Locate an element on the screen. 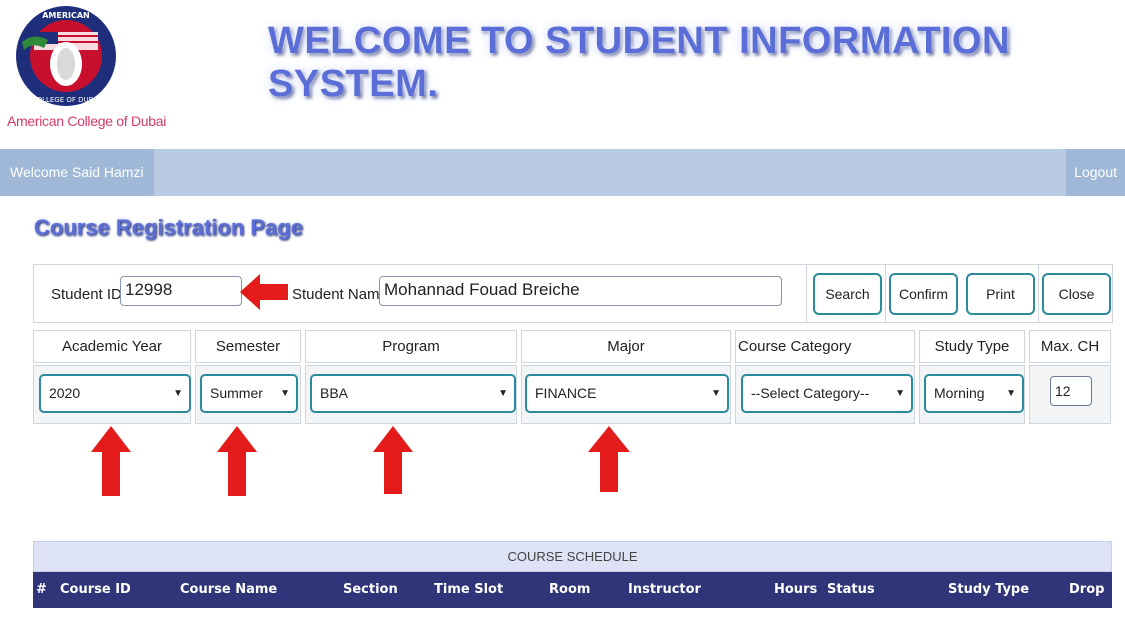 The width and height of the screenshot is (1125, 619). welcome-user-link: Welcome Said Hamzi is located at coordinates (77, 172).